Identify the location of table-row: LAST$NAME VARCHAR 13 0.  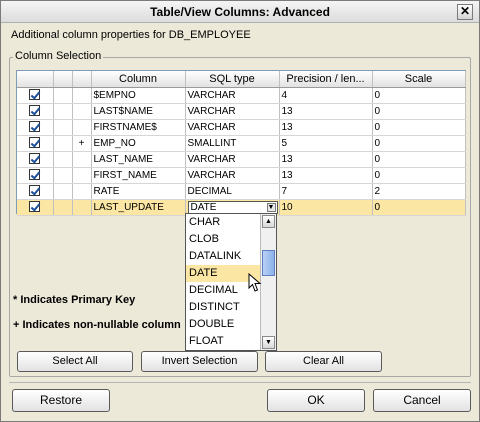
(241, 111).